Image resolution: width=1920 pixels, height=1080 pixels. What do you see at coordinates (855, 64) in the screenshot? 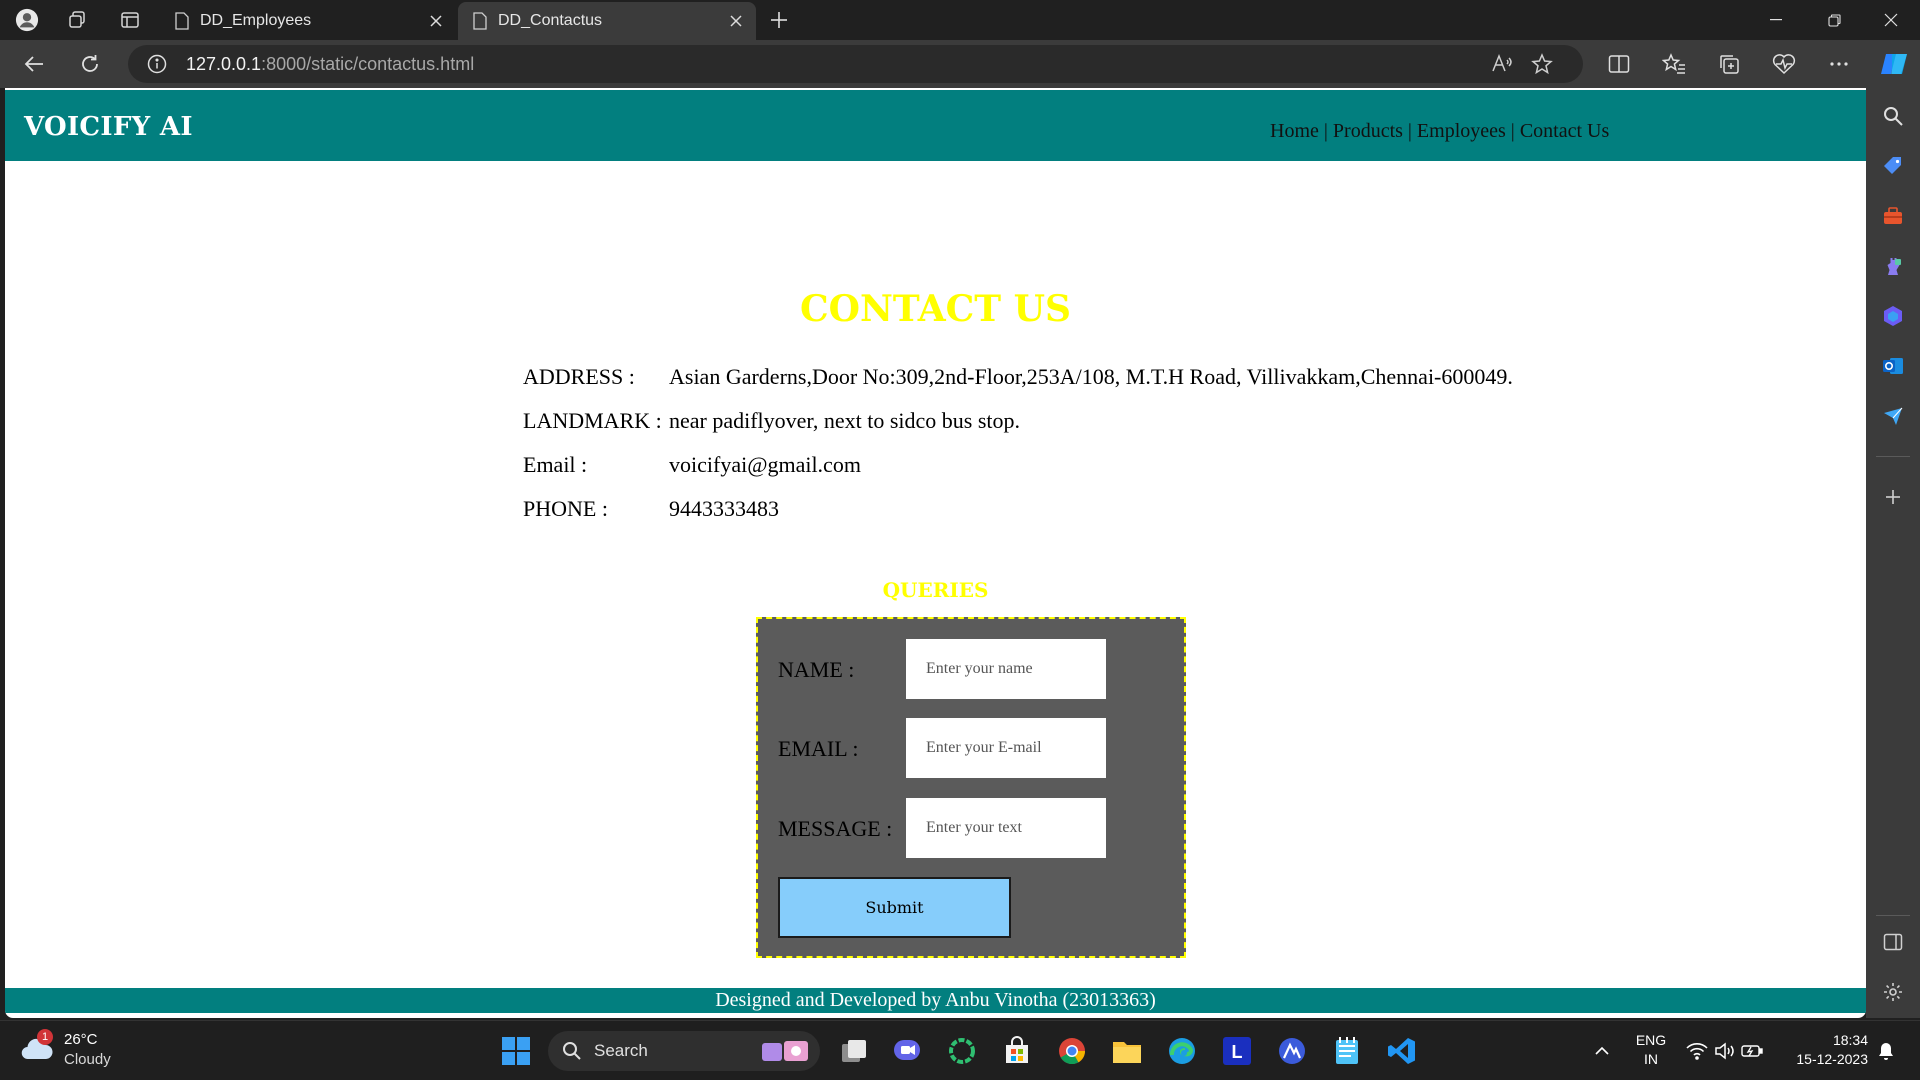
I see `address-bar: 127.0.0.1:8000/static/contactus.html` at bounding box center [855, 64].